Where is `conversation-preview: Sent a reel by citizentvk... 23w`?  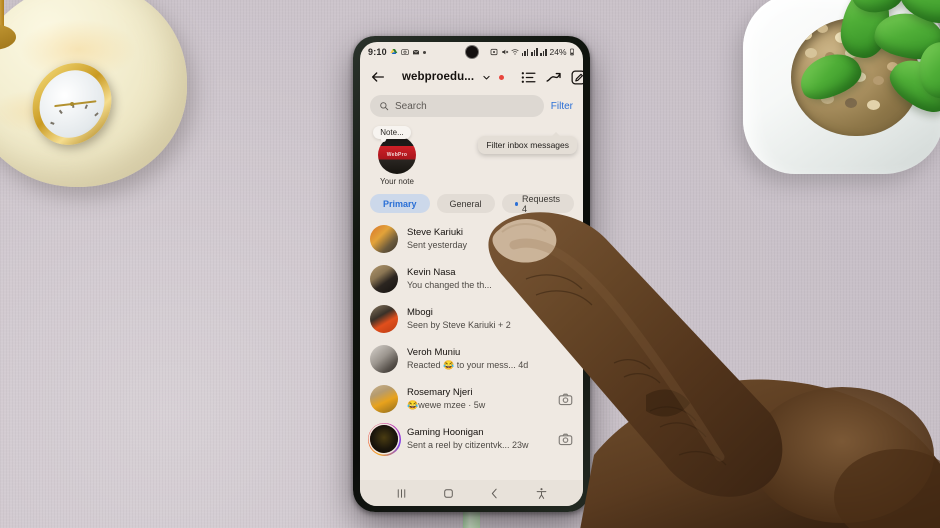
conversation-preview: Sent a reel by citizentvk... 23w is located at coordinates (468, 445).